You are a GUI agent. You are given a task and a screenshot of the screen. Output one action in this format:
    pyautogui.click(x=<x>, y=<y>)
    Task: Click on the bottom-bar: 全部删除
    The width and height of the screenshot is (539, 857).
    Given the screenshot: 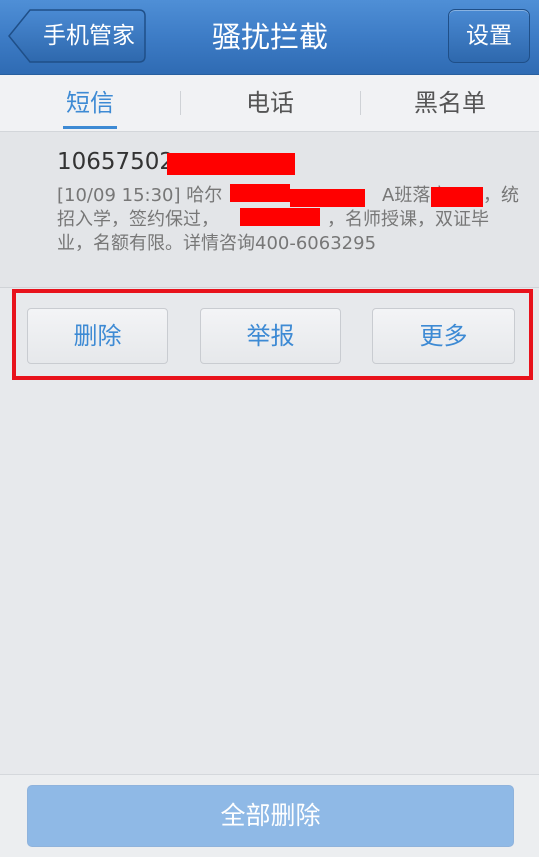 What is the action you would take?
    pyautogui.click(x=269, y=815)
    